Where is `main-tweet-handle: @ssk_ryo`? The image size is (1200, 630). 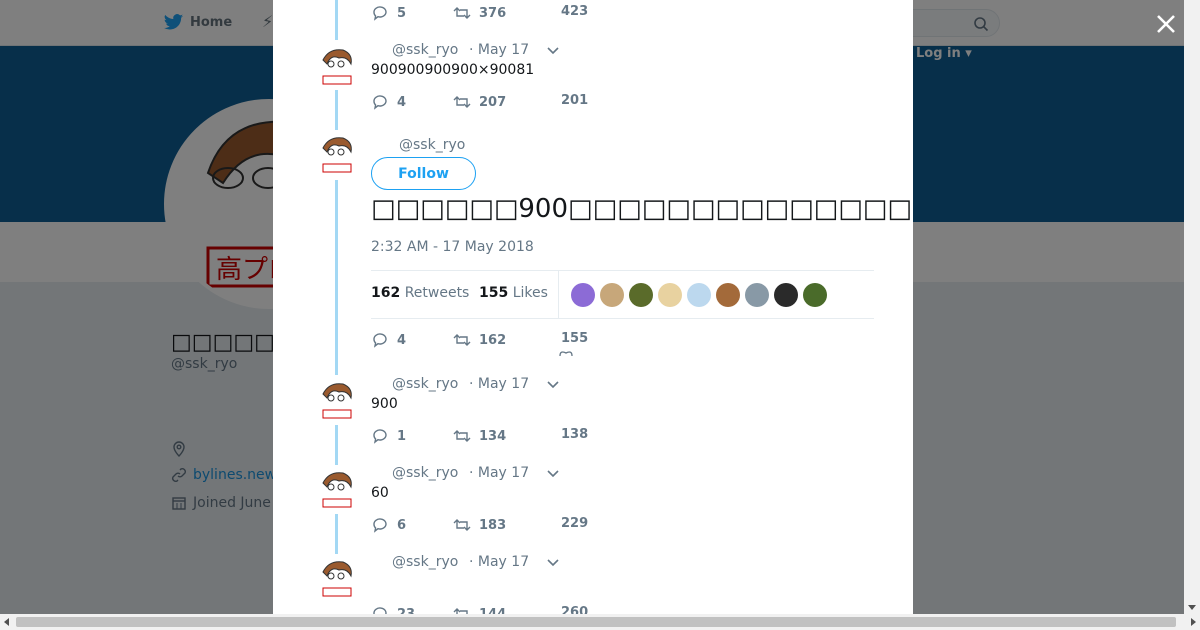 main-tweet-handle: @ssk_ryo is located at coordinates (432, 145).